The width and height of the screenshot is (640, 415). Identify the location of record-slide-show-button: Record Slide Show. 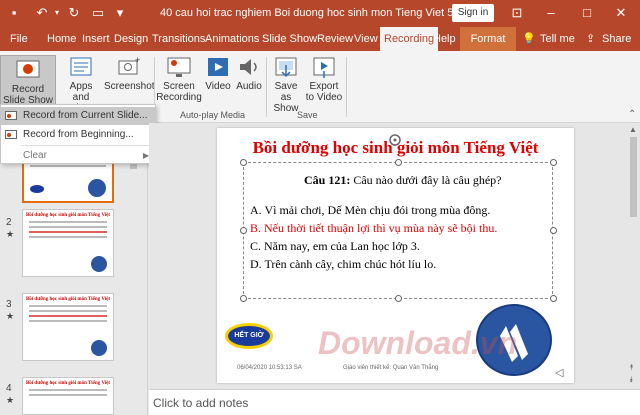
(28, 81).